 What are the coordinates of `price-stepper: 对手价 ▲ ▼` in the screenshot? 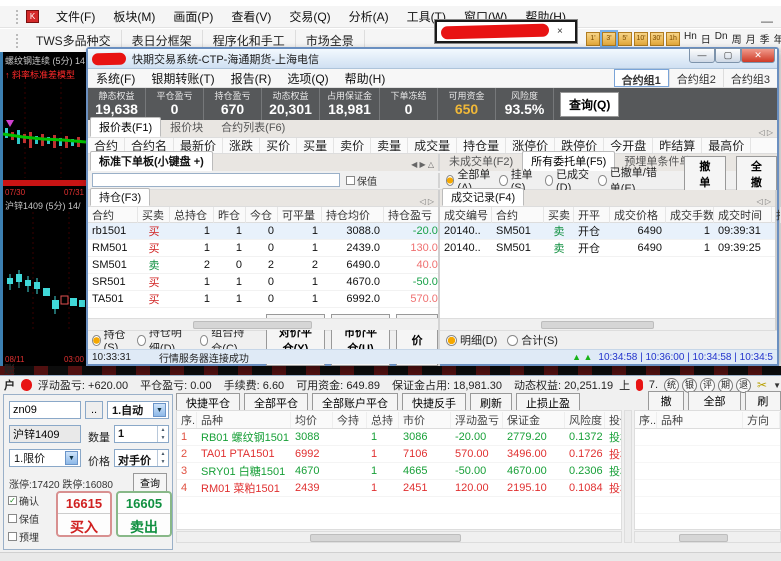 It's located at (141, 458).